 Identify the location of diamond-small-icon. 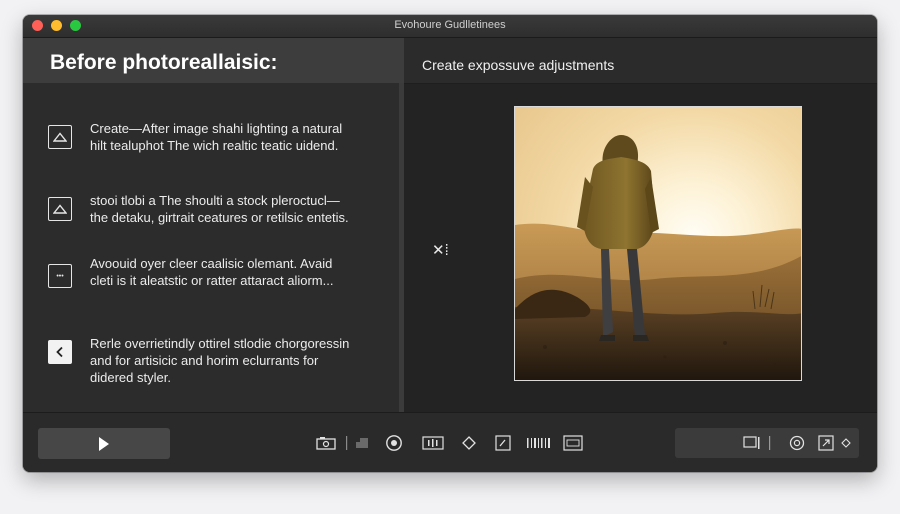
(846, 443).